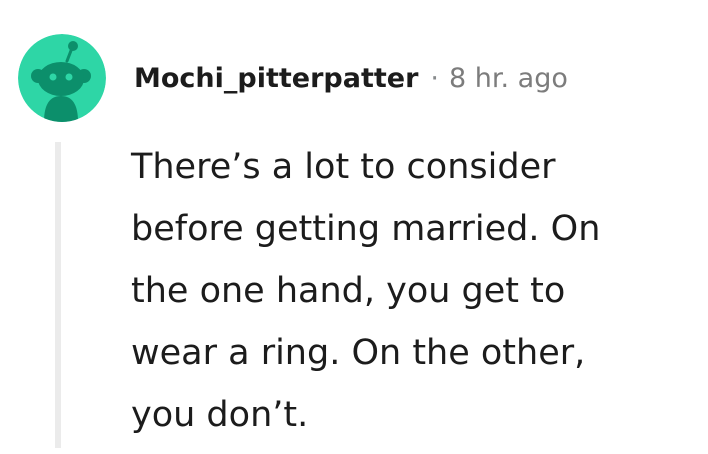 Image resolution: width=708 pixels, height=454 pixels. I want to click on comment-body-line: you don’t., so click(220, 415).